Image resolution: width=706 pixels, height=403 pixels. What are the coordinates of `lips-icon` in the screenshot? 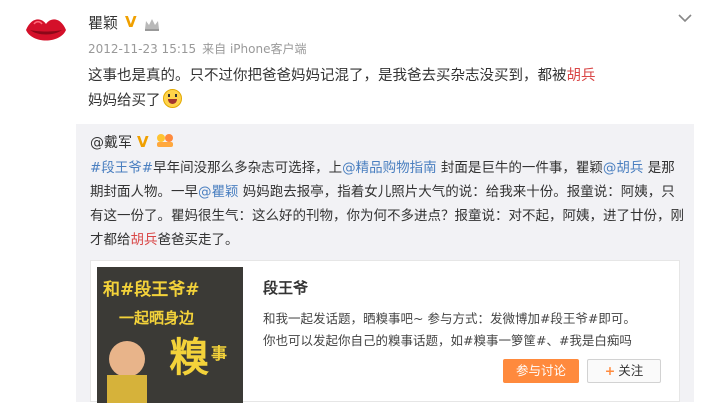 It's located at (46, 30).